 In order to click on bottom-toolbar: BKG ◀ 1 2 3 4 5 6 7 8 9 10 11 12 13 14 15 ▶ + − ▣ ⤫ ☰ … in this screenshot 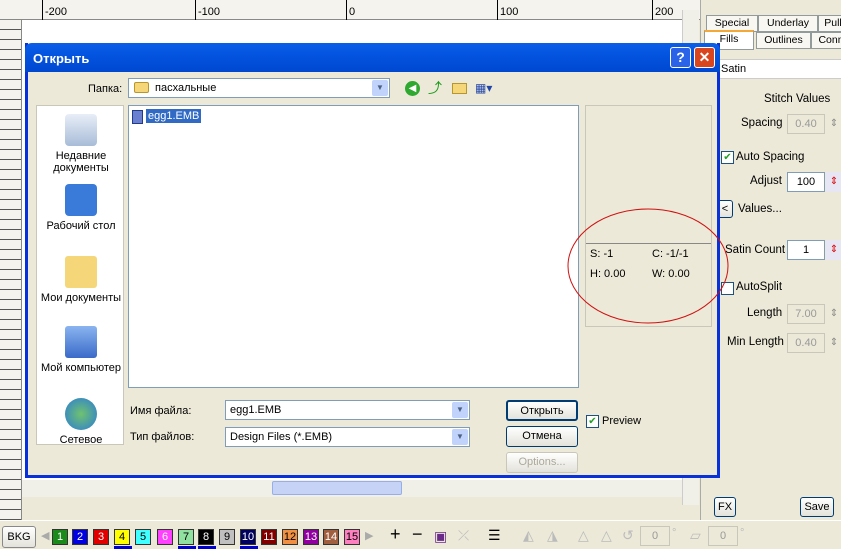, I will do `click(420, 534)`.